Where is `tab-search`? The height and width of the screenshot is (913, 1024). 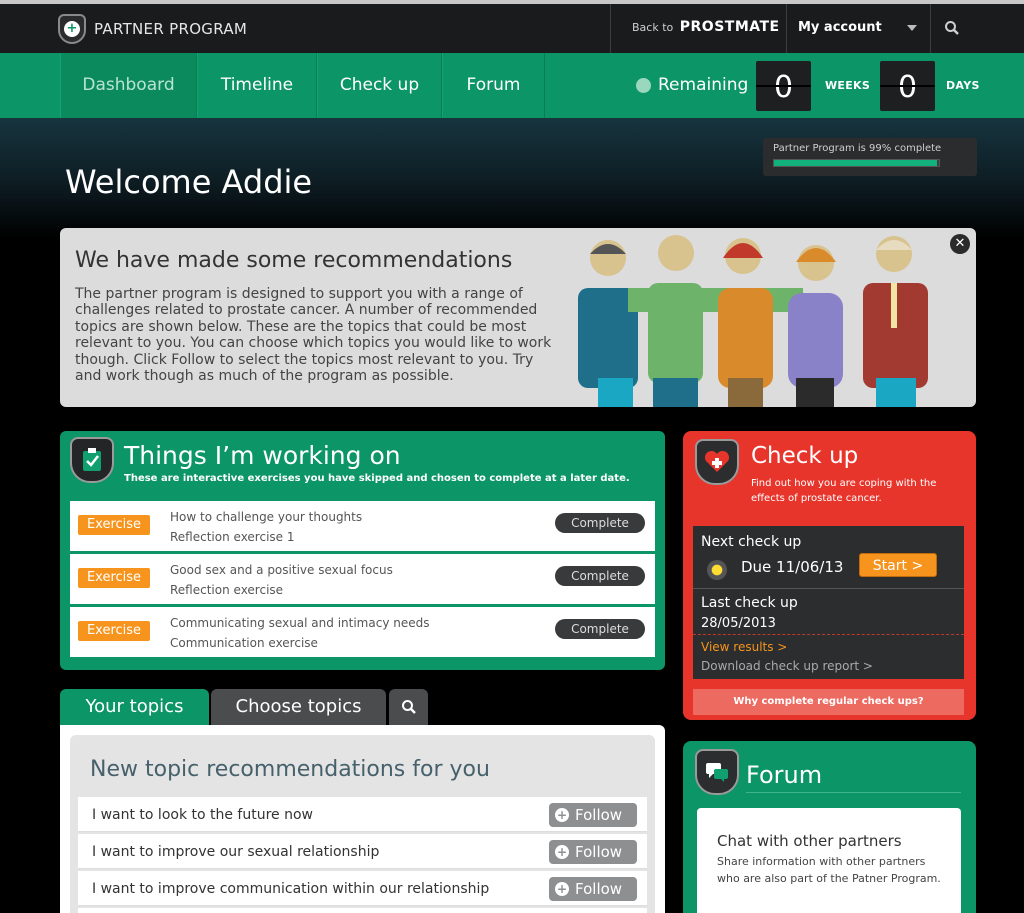 tab-search is located at coordinates (408, 707).